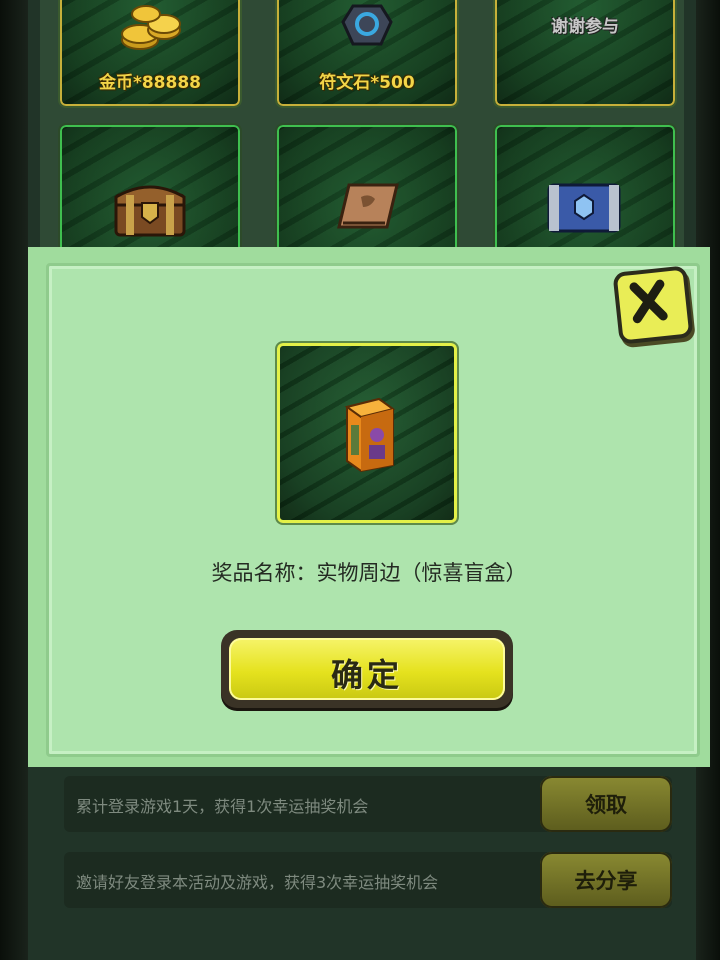 This screenshot has width=720, height=960. I want to click on prize-tile-coins: 金币*88888, so click(150, 53).